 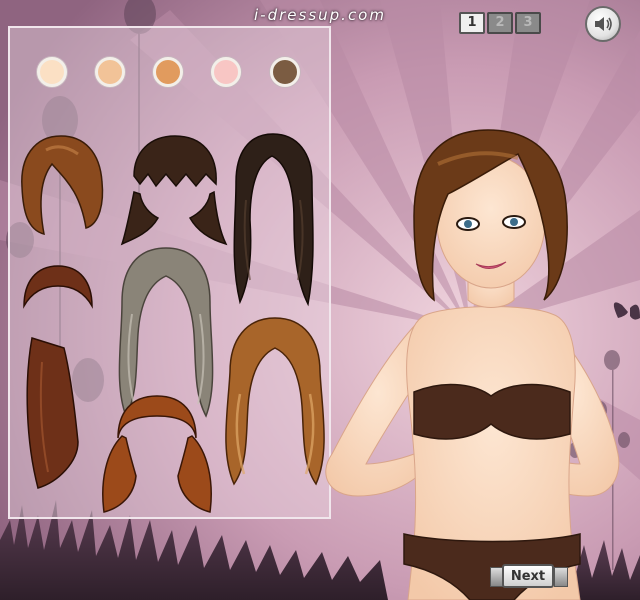 I want to click on next-button: Next, so click(x=529, y=576).